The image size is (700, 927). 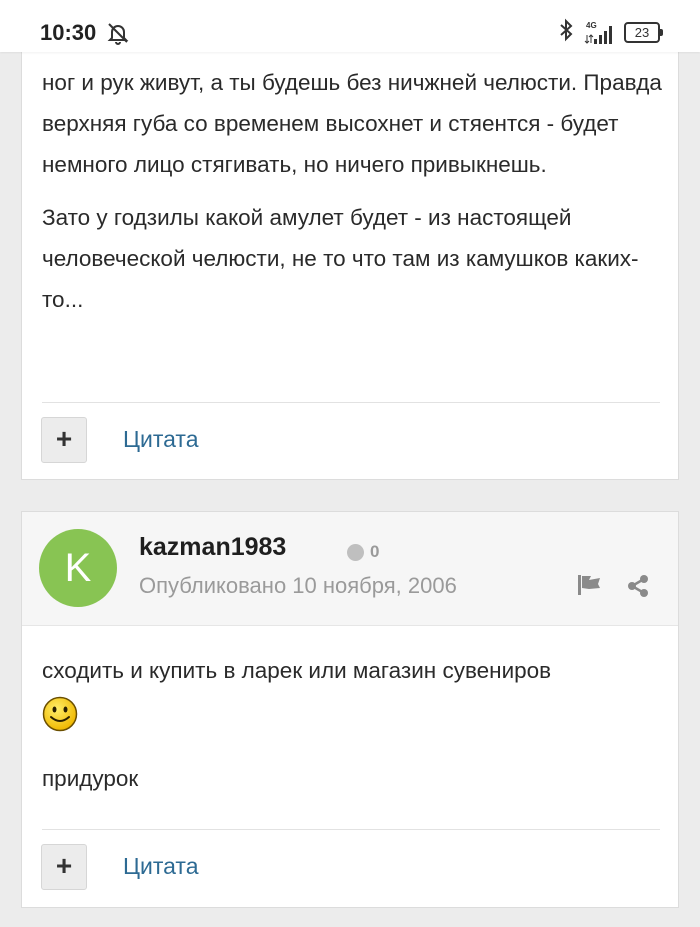 What do you see at coordinates (643, 32) in the screenshot?
I see `battery-icon: 23` at bounding box center [643, 32].